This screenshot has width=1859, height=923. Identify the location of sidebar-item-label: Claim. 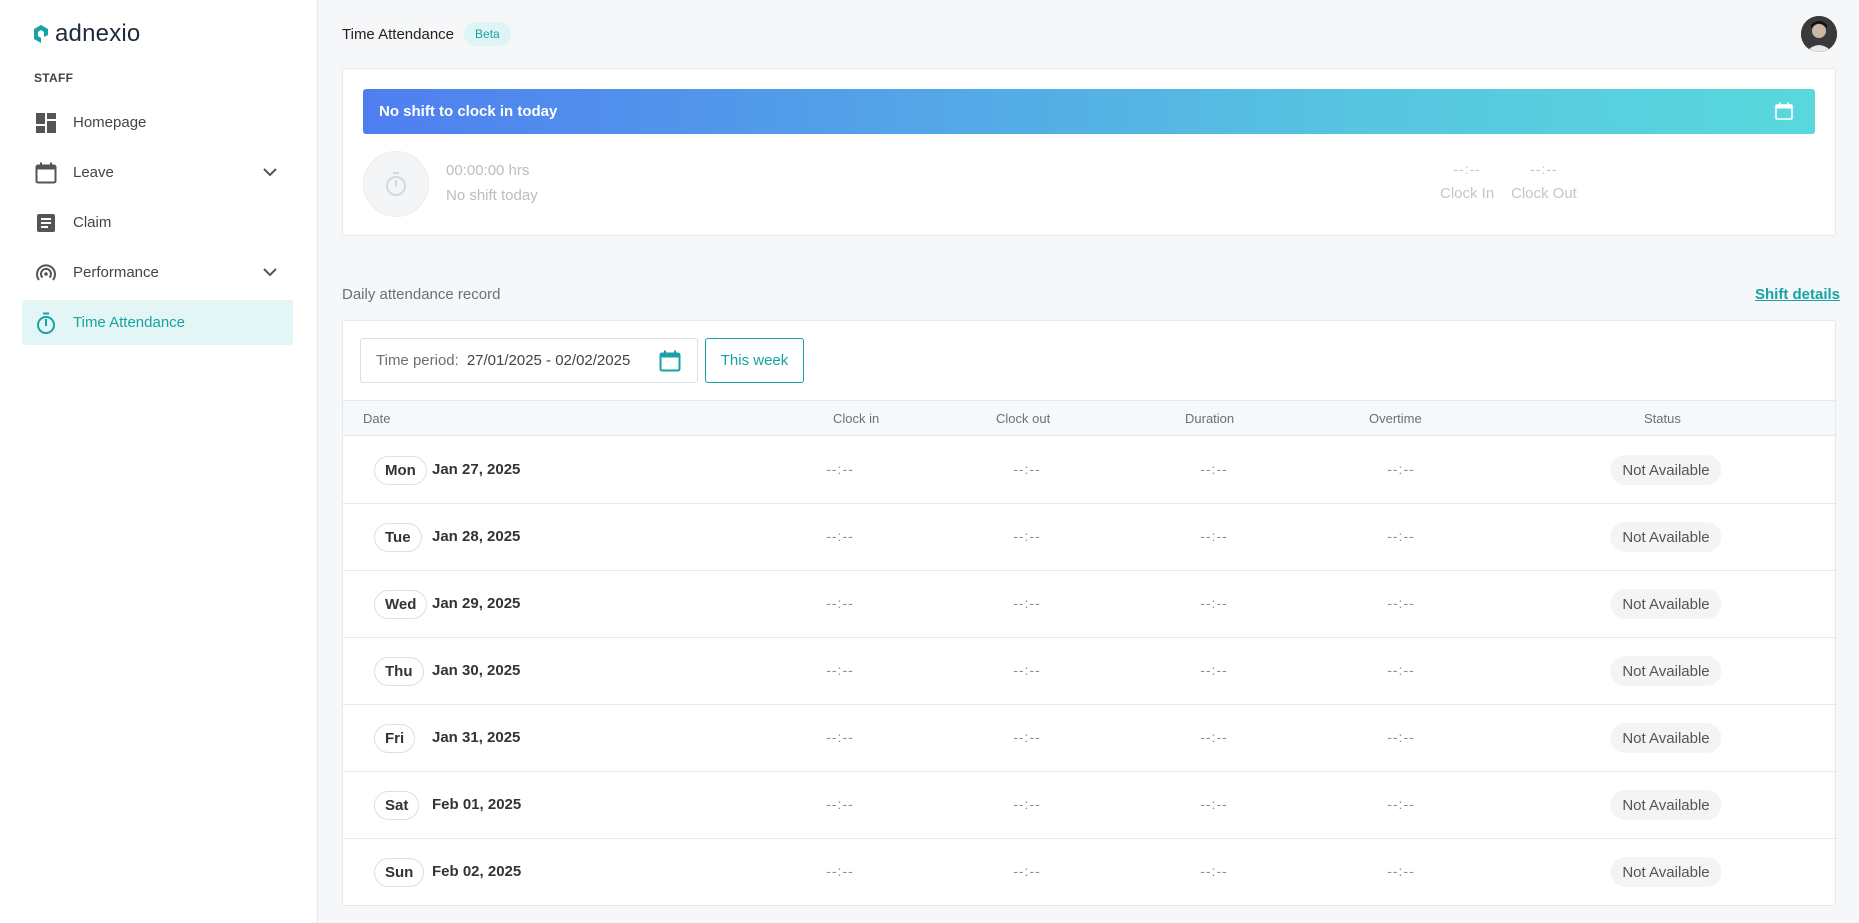
(92, 222).